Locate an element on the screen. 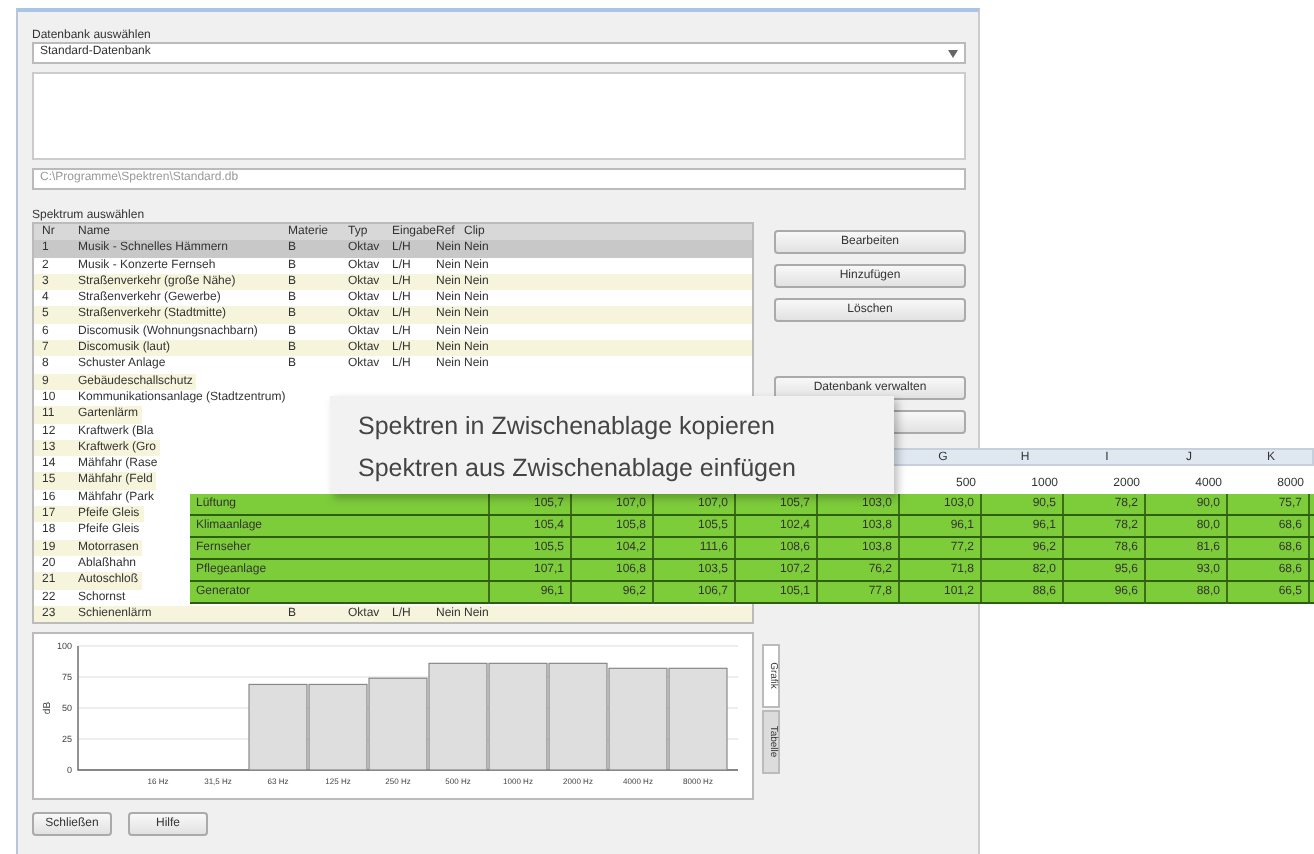 Image resolution: width=1314 pixels, height=854 pixels. caret-icon is located at coordinates (953, 54).